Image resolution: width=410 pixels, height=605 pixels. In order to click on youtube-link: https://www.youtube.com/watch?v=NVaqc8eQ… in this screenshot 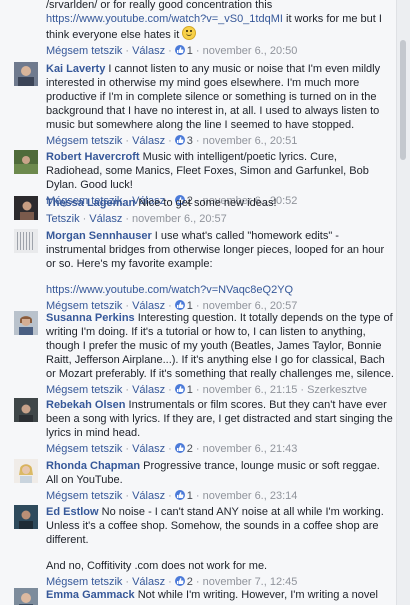, I will do `click(169, 290)`.